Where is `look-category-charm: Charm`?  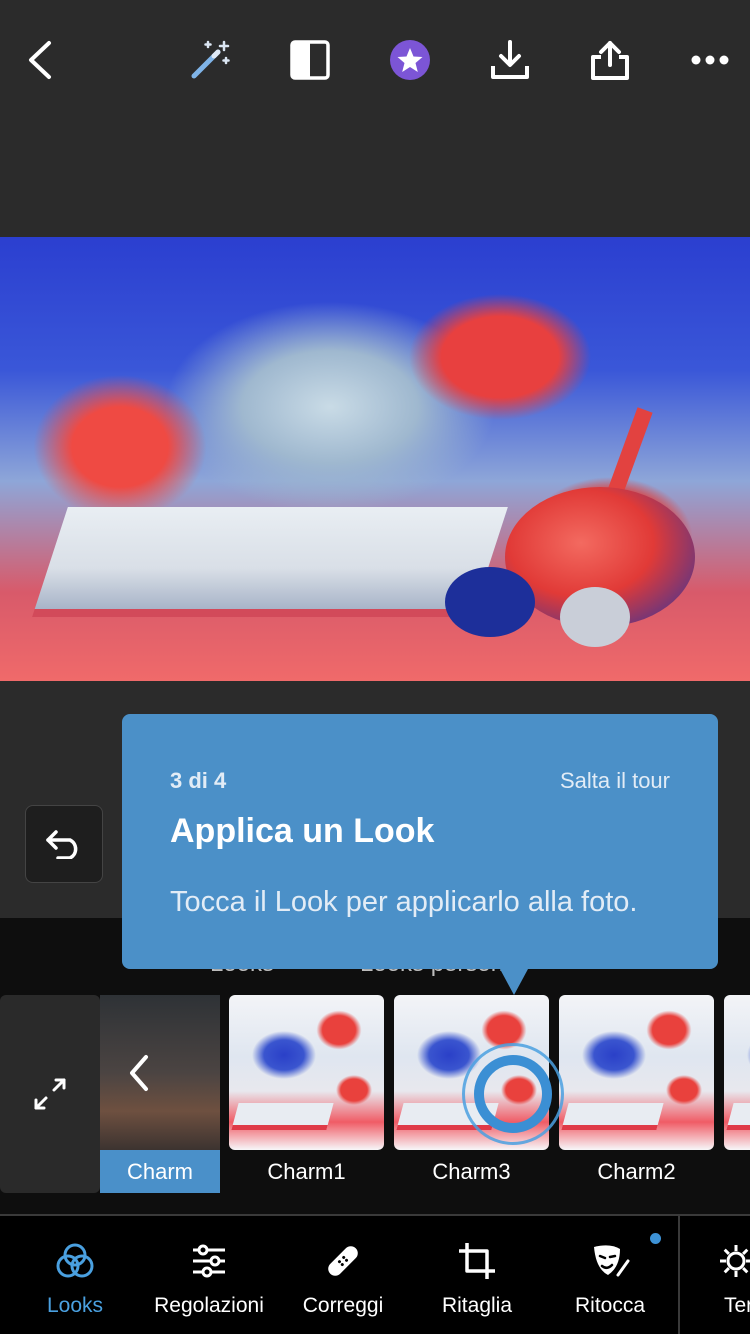 look-category-charm: Charm is located at coordinates (160, 1094).